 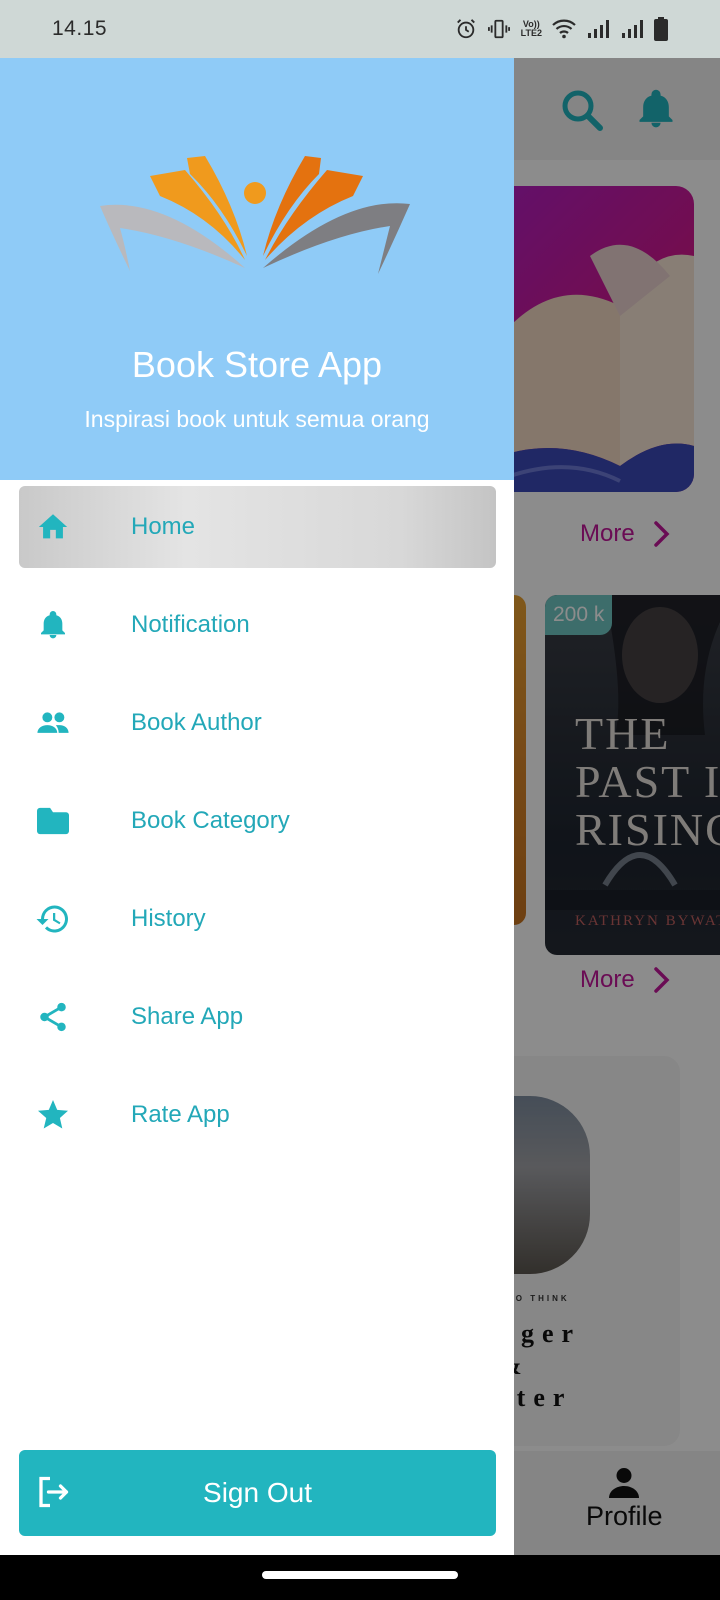 I want to click on app-tagline: Inspirasi book untuk semua orang, so click(x=257, y=419).